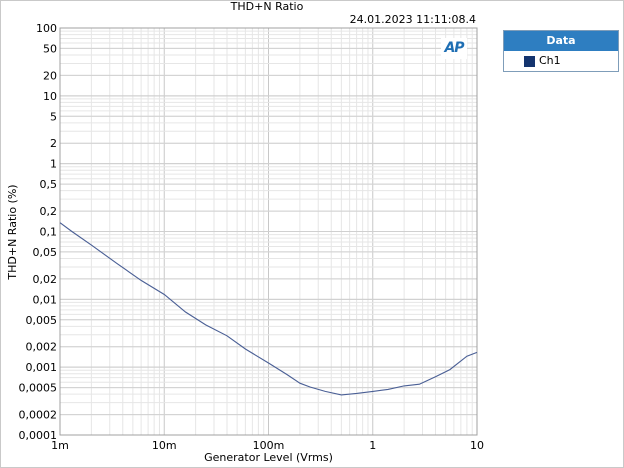  I want to click on legend-header: Data, so click(561, 41).